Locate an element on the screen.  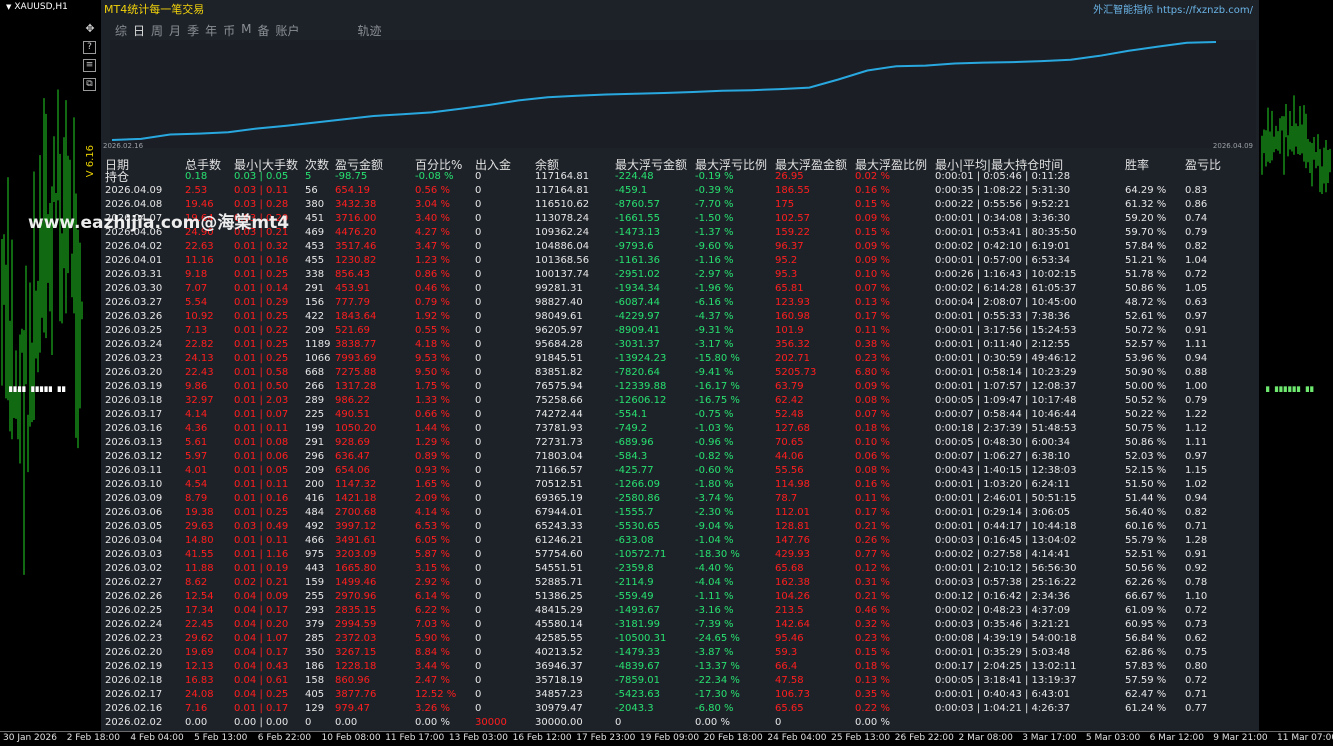
cell-5: 1.33 % is located at coordinates (432, 400).